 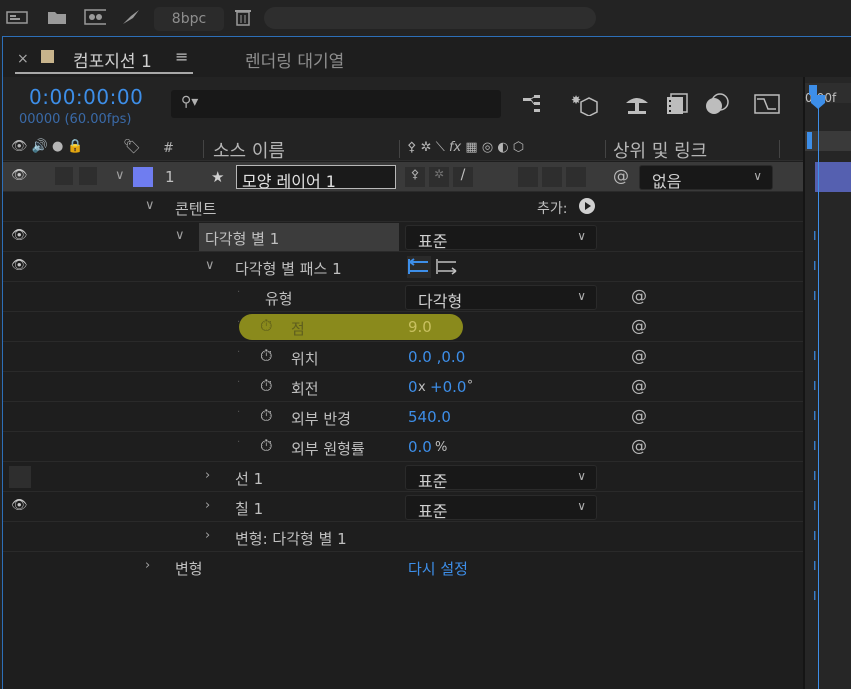 What do you see at coordinates (813, 90) in the screenshot?
I see `work-area-start-handle` at bounding box center [813, 90].